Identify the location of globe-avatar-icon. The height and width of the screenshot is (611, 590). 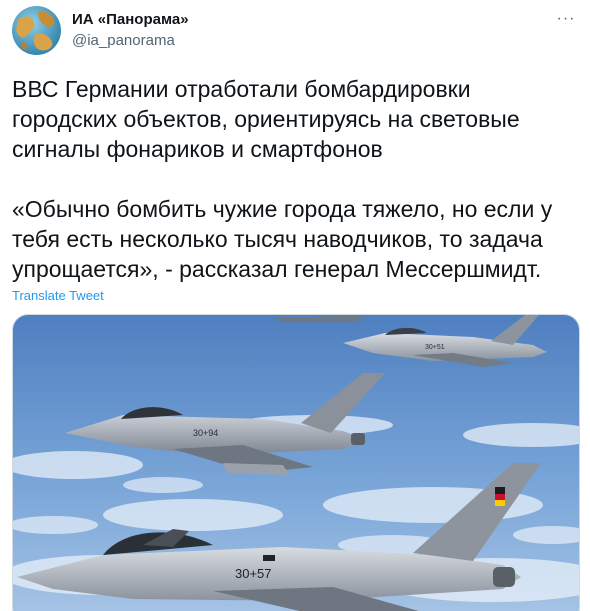
(36, 30).